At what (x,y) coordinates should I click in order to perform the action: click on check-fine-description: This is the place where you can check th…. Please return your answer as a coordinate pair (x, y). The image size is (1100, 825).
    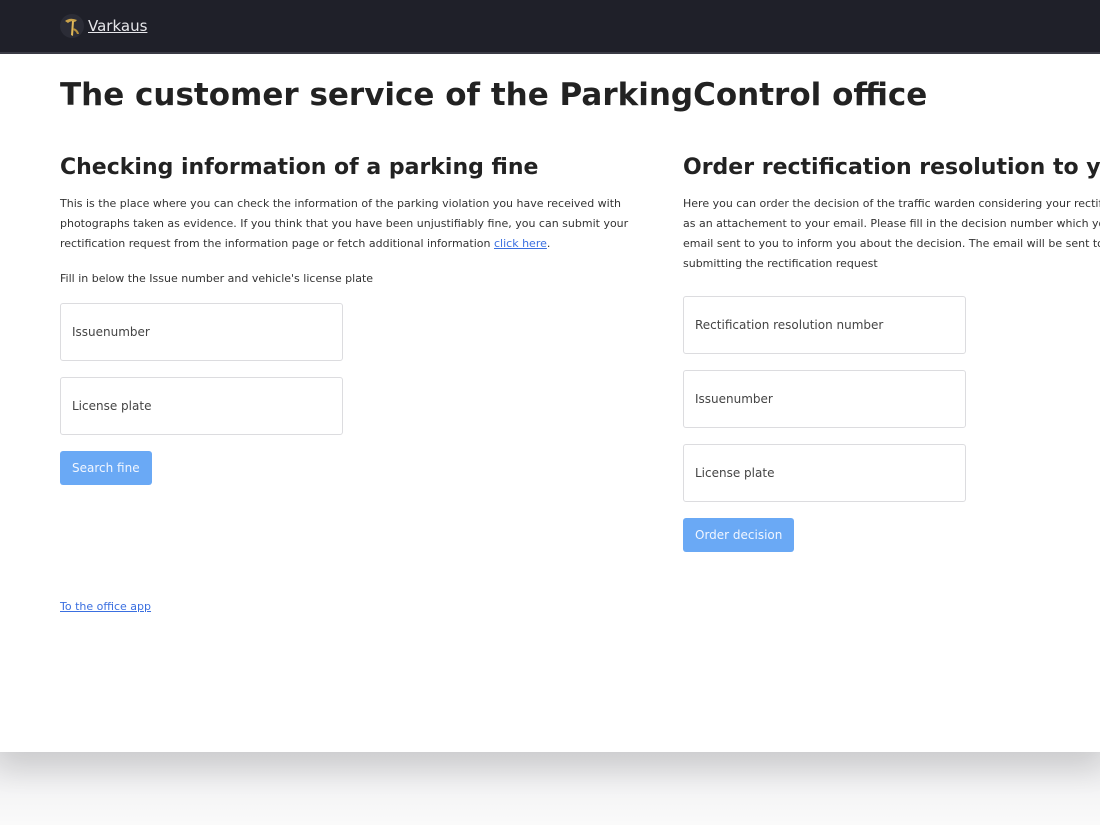
    Looking at the image, I should click on (360, 224).